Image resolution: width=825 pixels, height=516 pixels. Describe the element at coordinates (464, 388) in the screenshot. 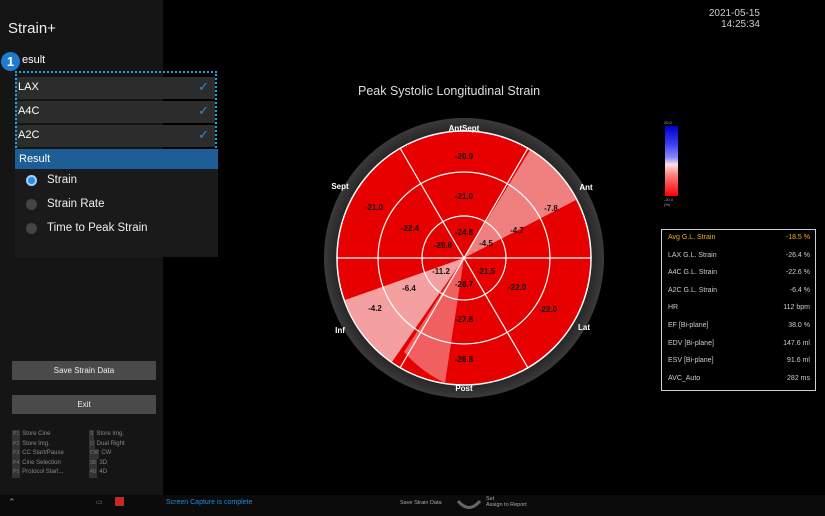

I see `wall-label-post: Post` at that location.